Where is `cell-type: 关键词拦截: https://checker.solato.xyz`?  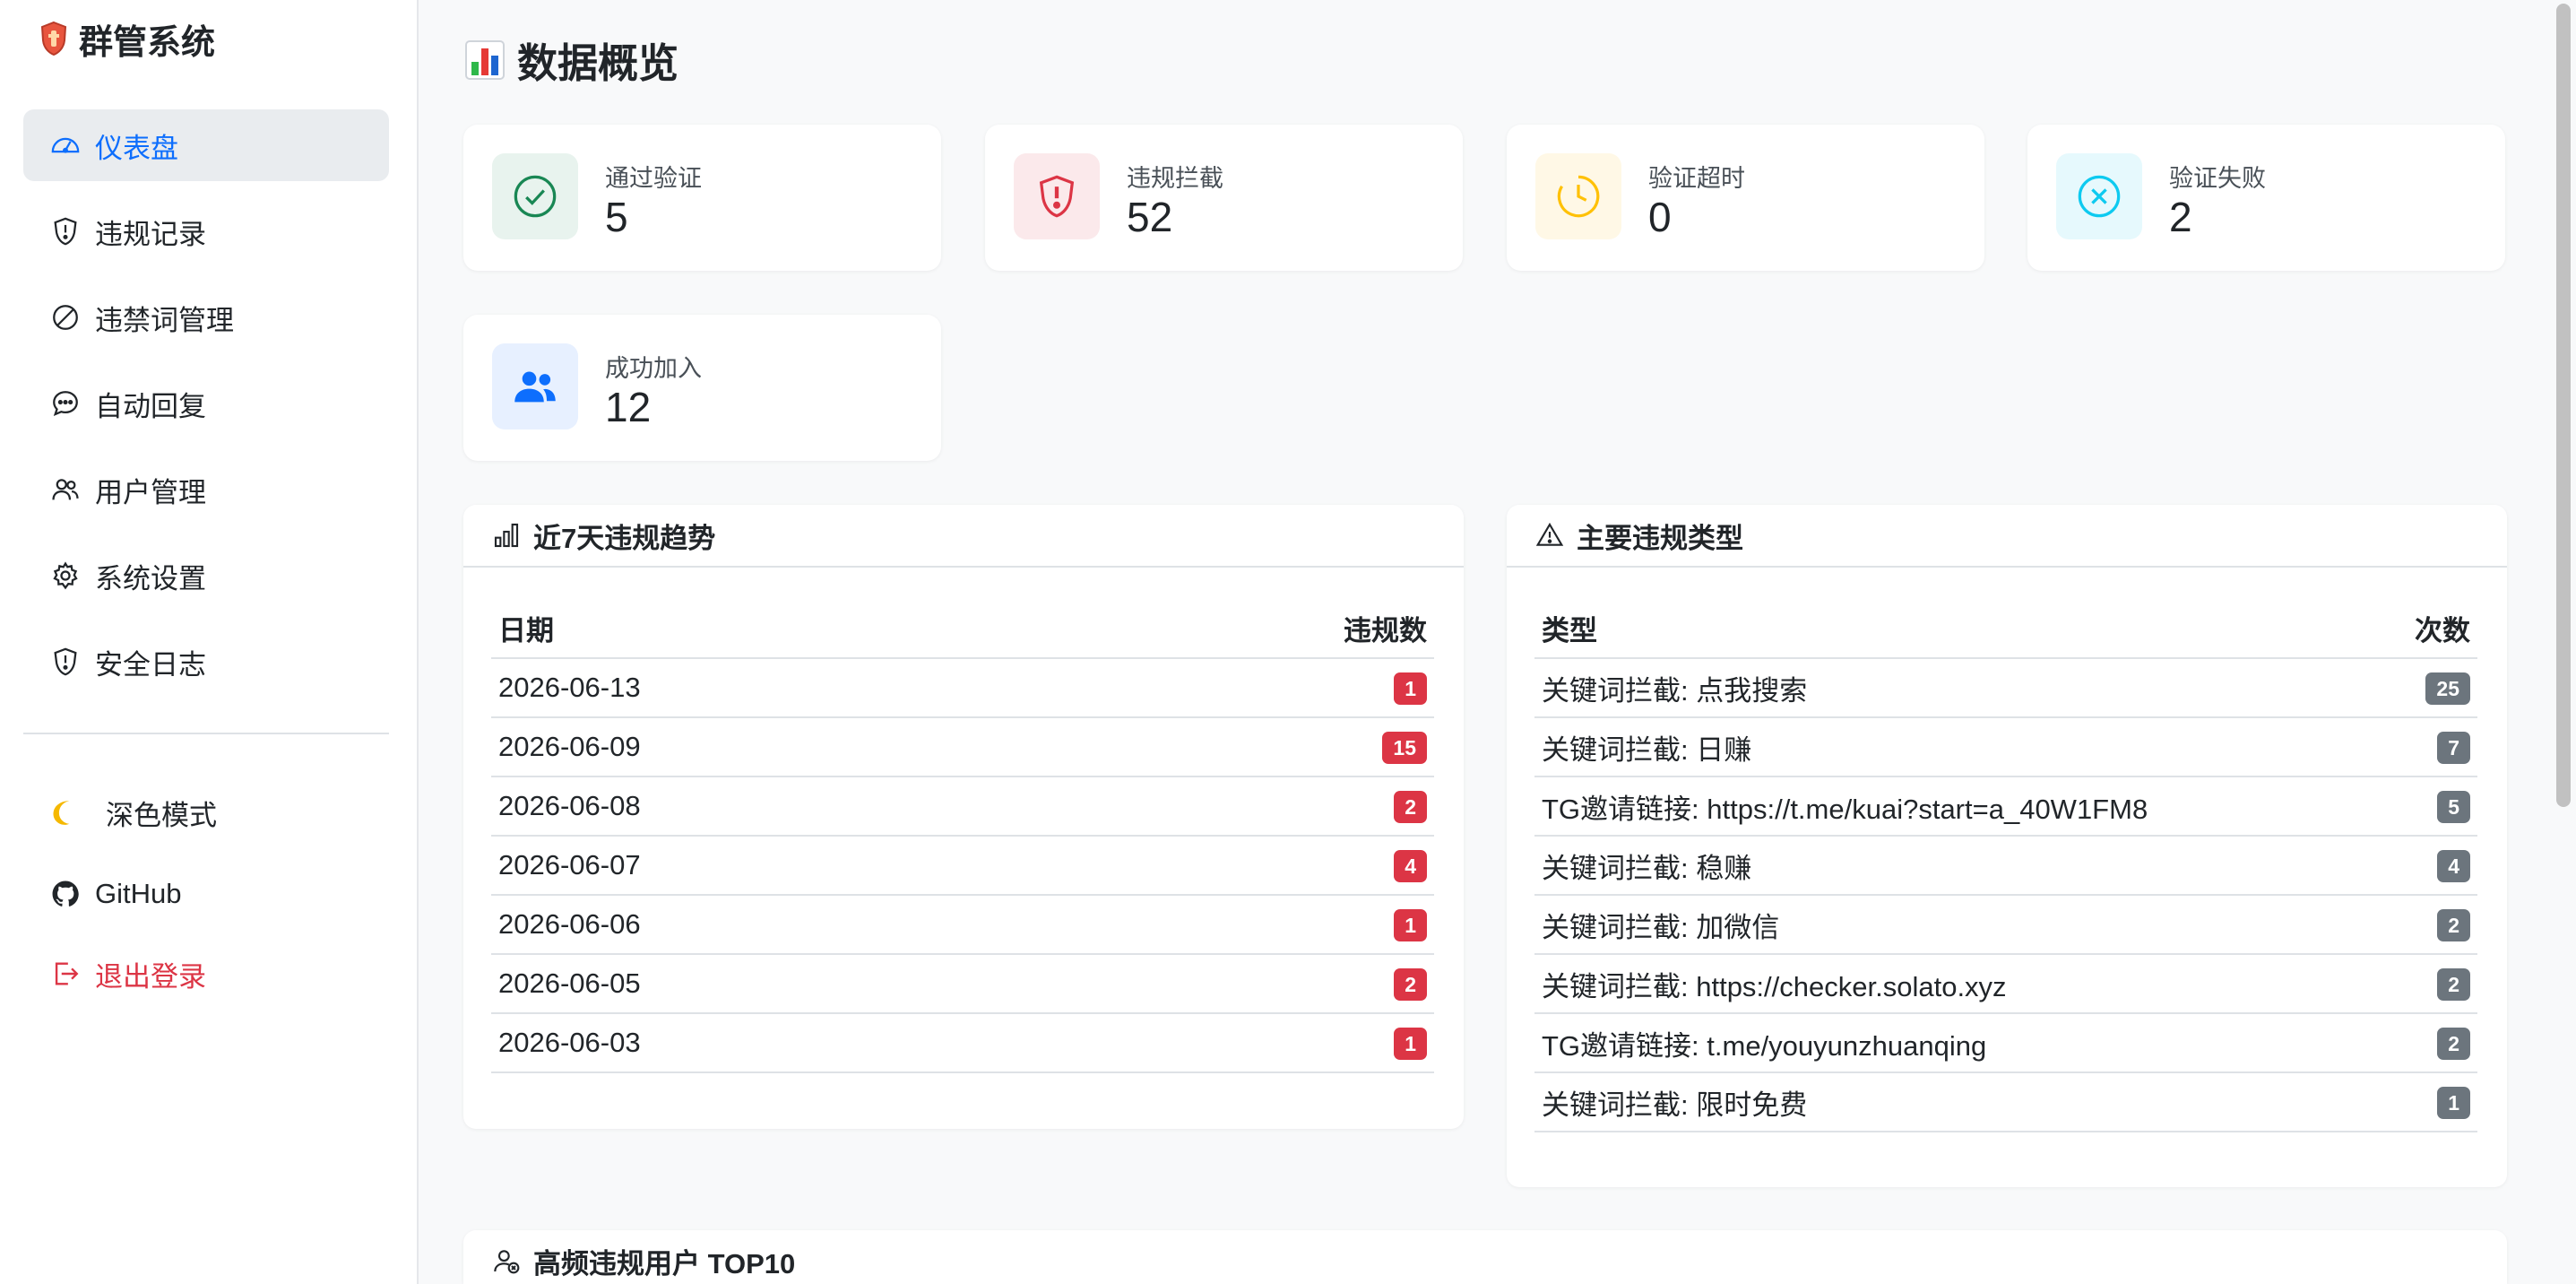 cell-type: 关键词拦截: https://checker.solato.xyz is located at coordinates (1958, 984).